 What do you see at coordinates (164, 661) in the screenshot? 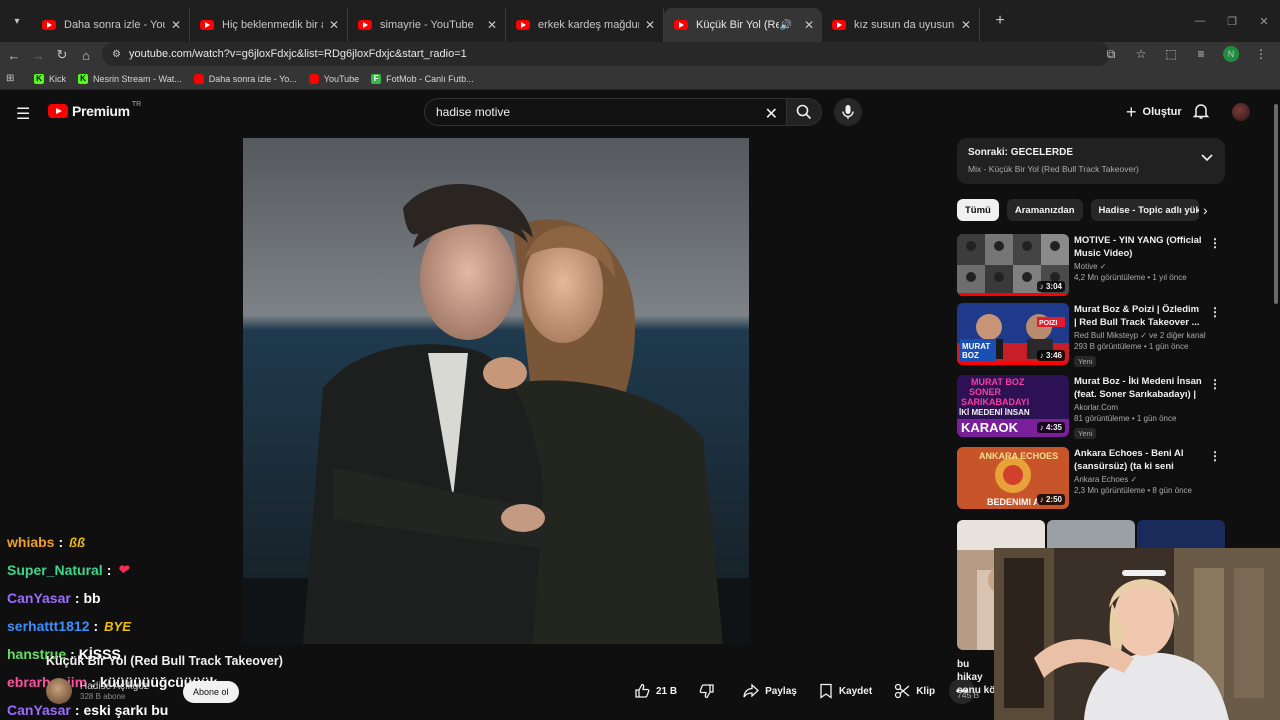
I see `video-title: Küçük Bir Yol (Red Bull Track Takeover)` at bounding box center [164, 661].